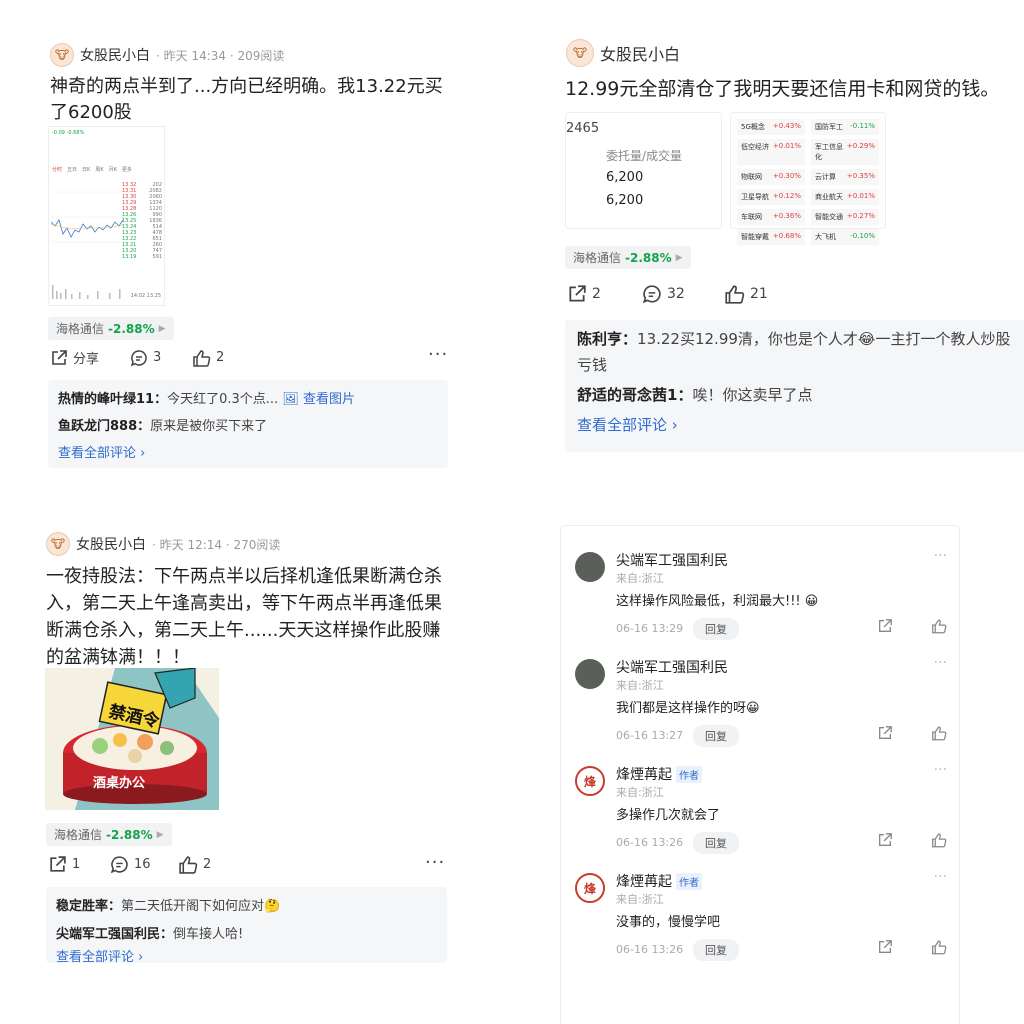 The height and width of the screenshot is (1024, 1024). Describe the element at coordinates (800, 352) in the screenshot. I see `comment-item: 陈利亨：13.22买12.99清，你也是个人才😂一主打一个教人炒股亏钱` at that location.